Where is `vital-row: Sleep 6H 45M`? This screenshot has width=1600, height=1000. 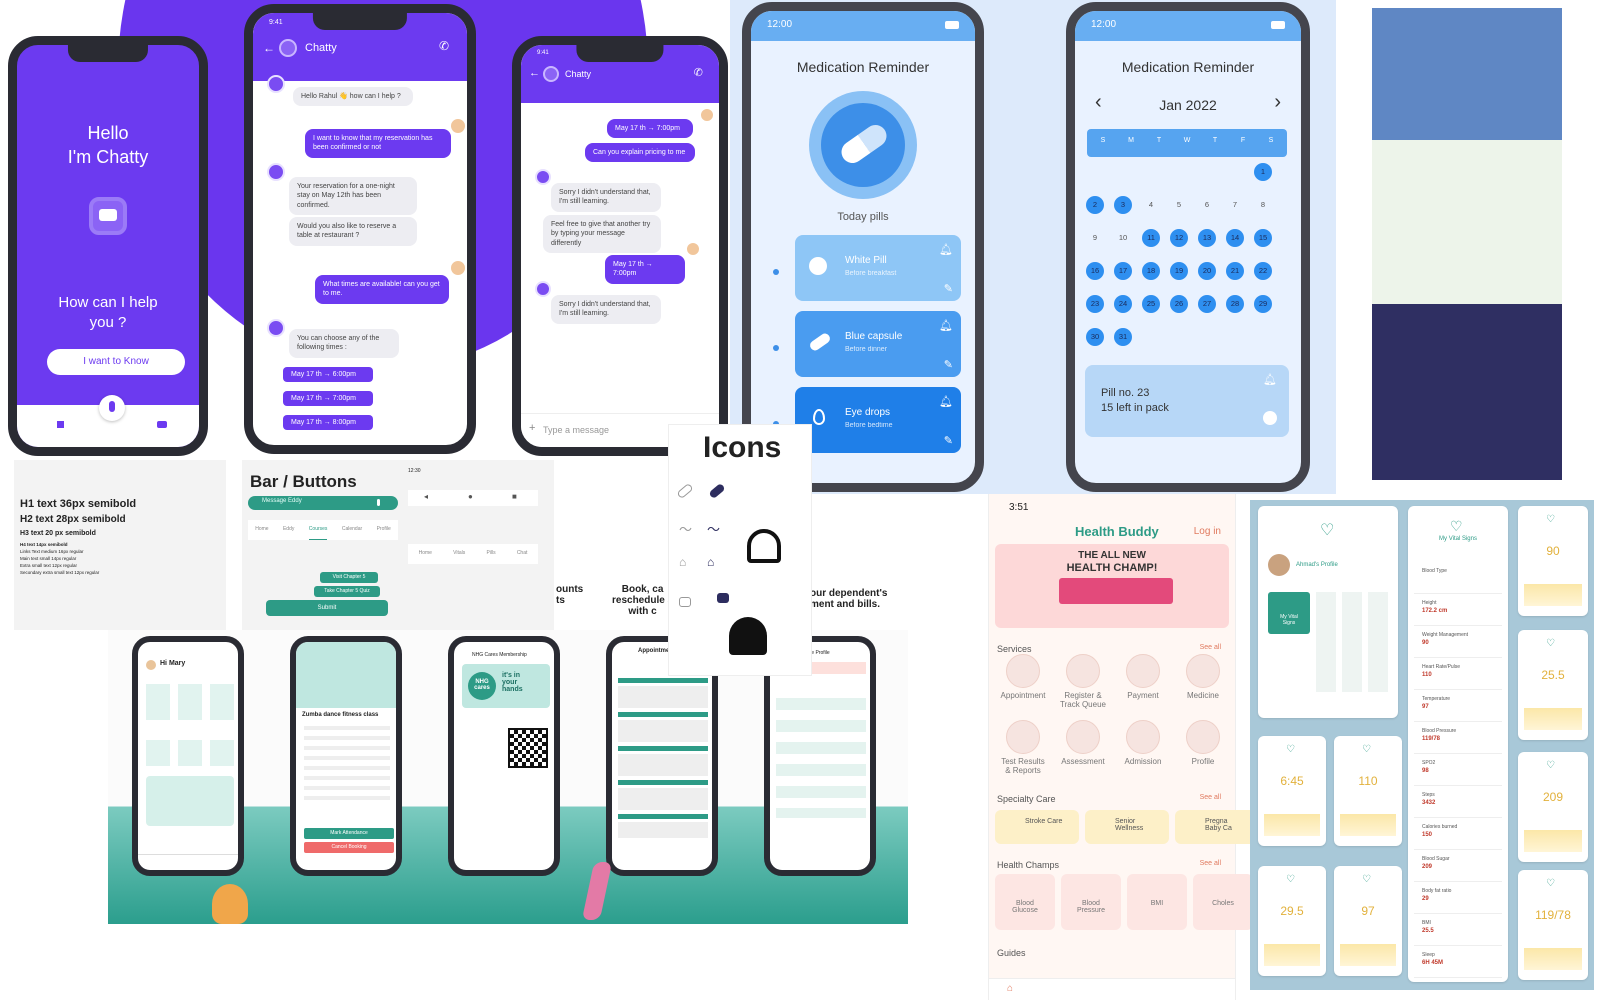
vital-row: Sleep 6H 45M is located at coordinates (1458, 964).